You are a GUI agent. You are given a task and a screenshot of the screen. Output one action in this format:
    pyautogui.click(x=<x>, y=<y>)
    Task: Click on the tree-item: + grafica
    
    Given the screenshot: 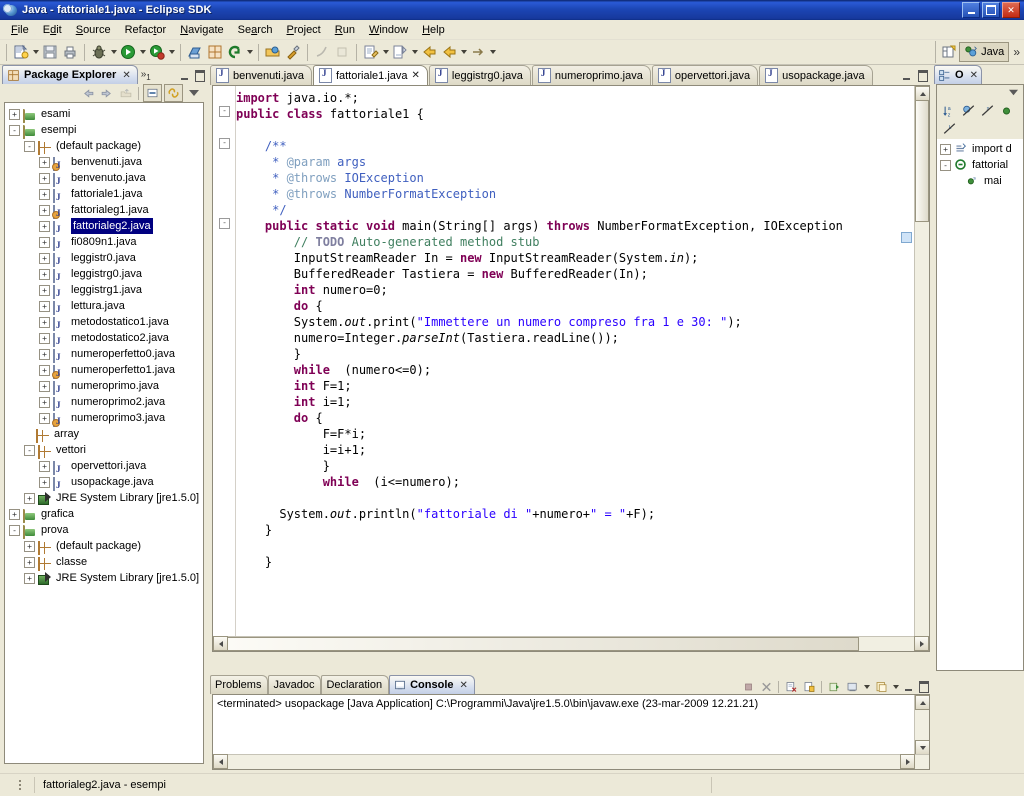 What is the action you would take?
    pyautogui.click(x=104, y=514)
    